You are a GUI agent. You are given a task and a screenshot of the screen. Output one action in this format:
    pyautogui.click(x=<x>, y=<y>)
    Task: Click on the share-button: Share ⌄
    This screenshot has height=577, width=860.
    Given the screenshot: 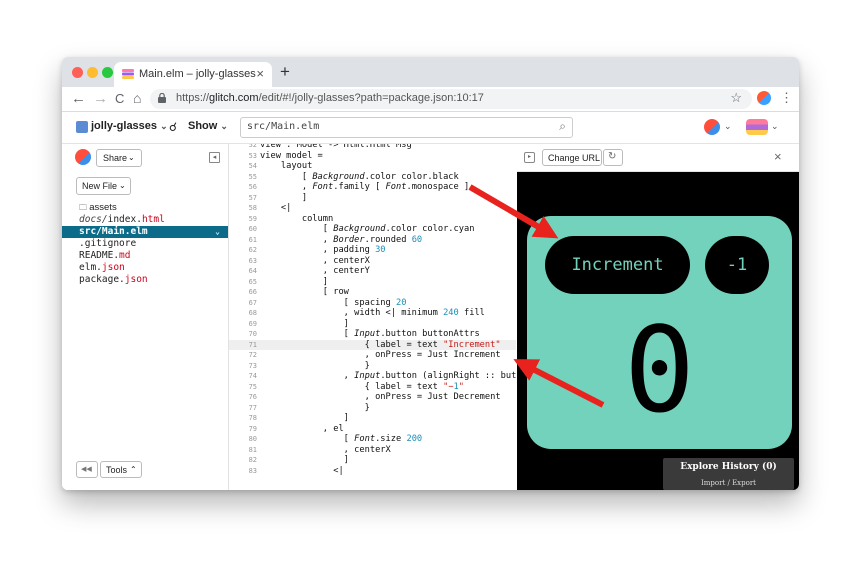 What is the action you would take?
    pyautogui.click(x=119, y=158)
    